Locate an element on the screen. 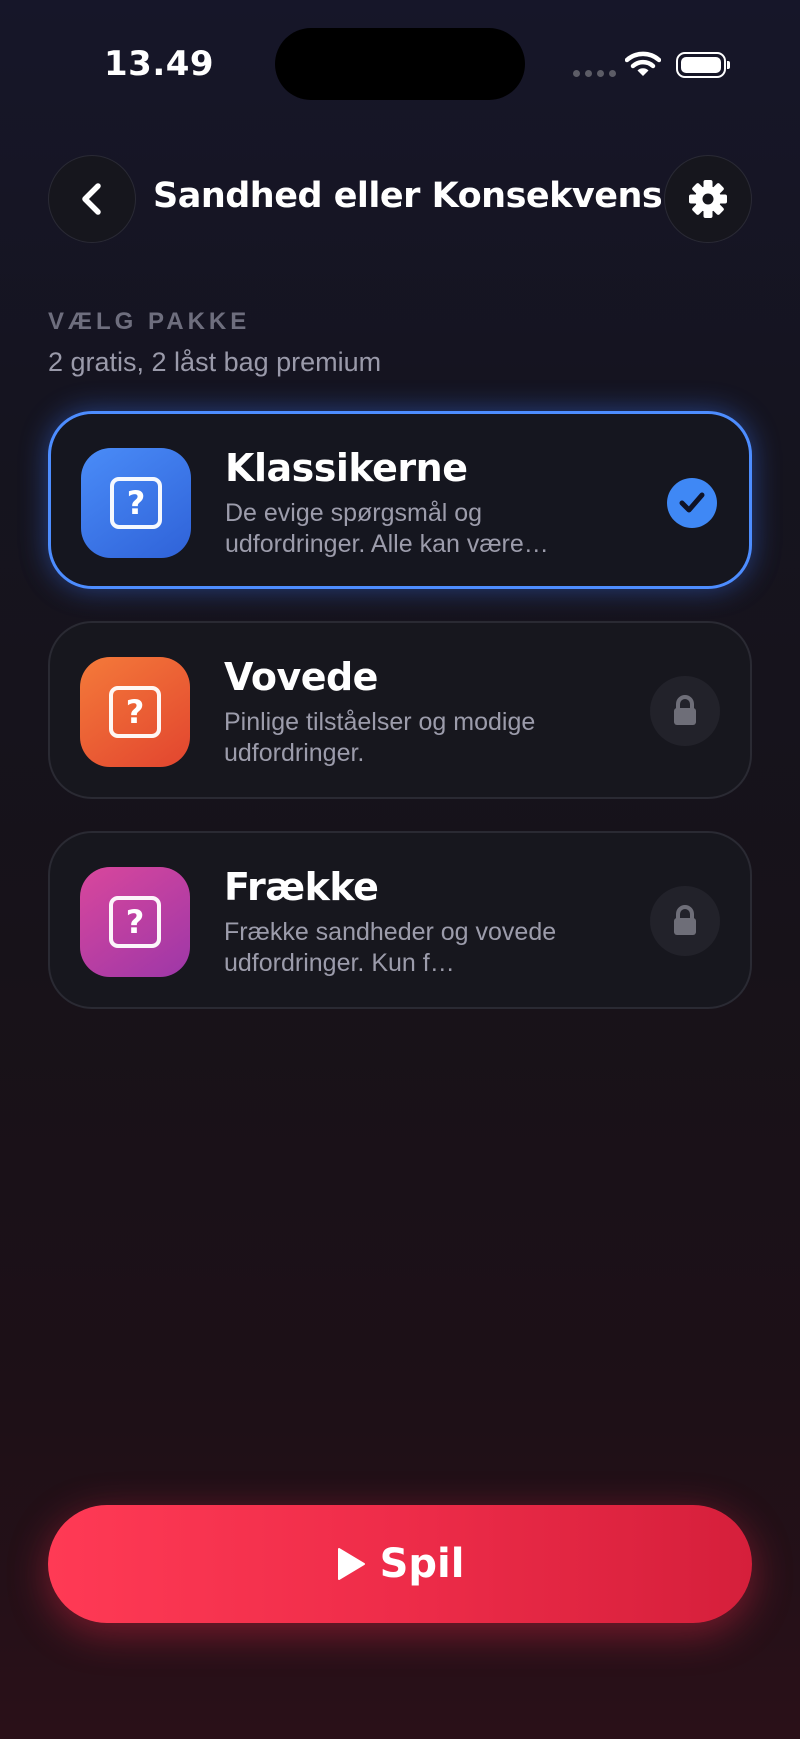 This screenshot has width=800, height=1739. dynamic-island is located at coordinates (400, 64).